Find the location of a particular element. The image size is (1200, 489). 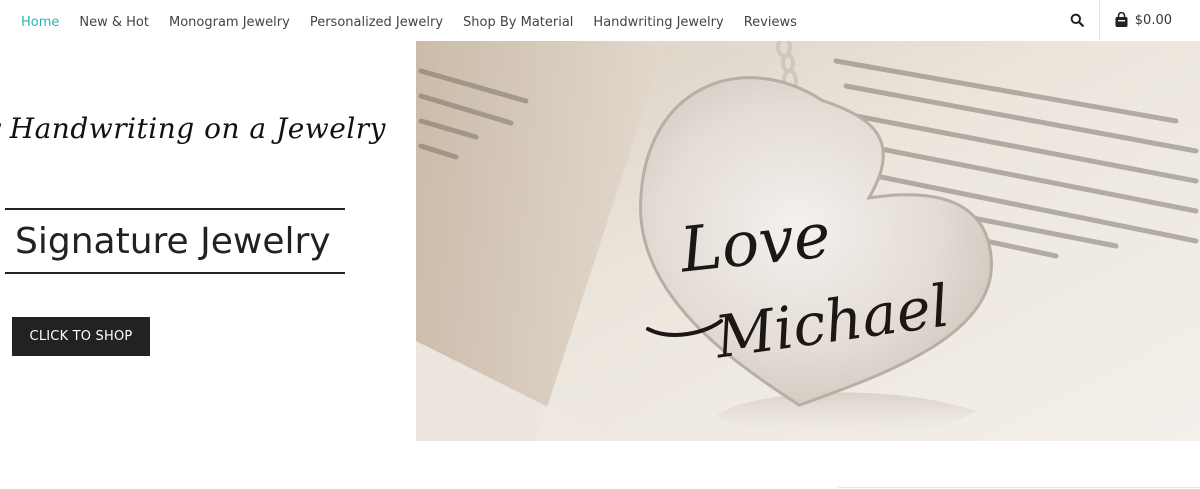

nav-link-shop-by-material: Shop By Material is located at coordinates (518, 22).